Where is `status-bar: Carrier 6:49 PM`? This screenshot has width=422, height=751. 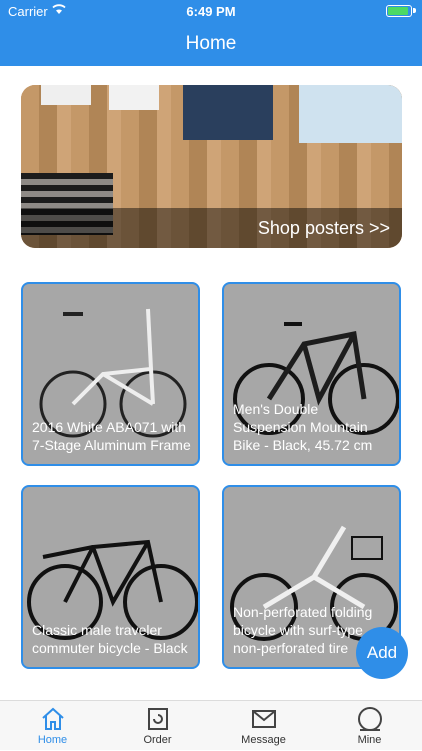
status-bar: Carrier 6:49 PM is located at coordinates (211, 11).